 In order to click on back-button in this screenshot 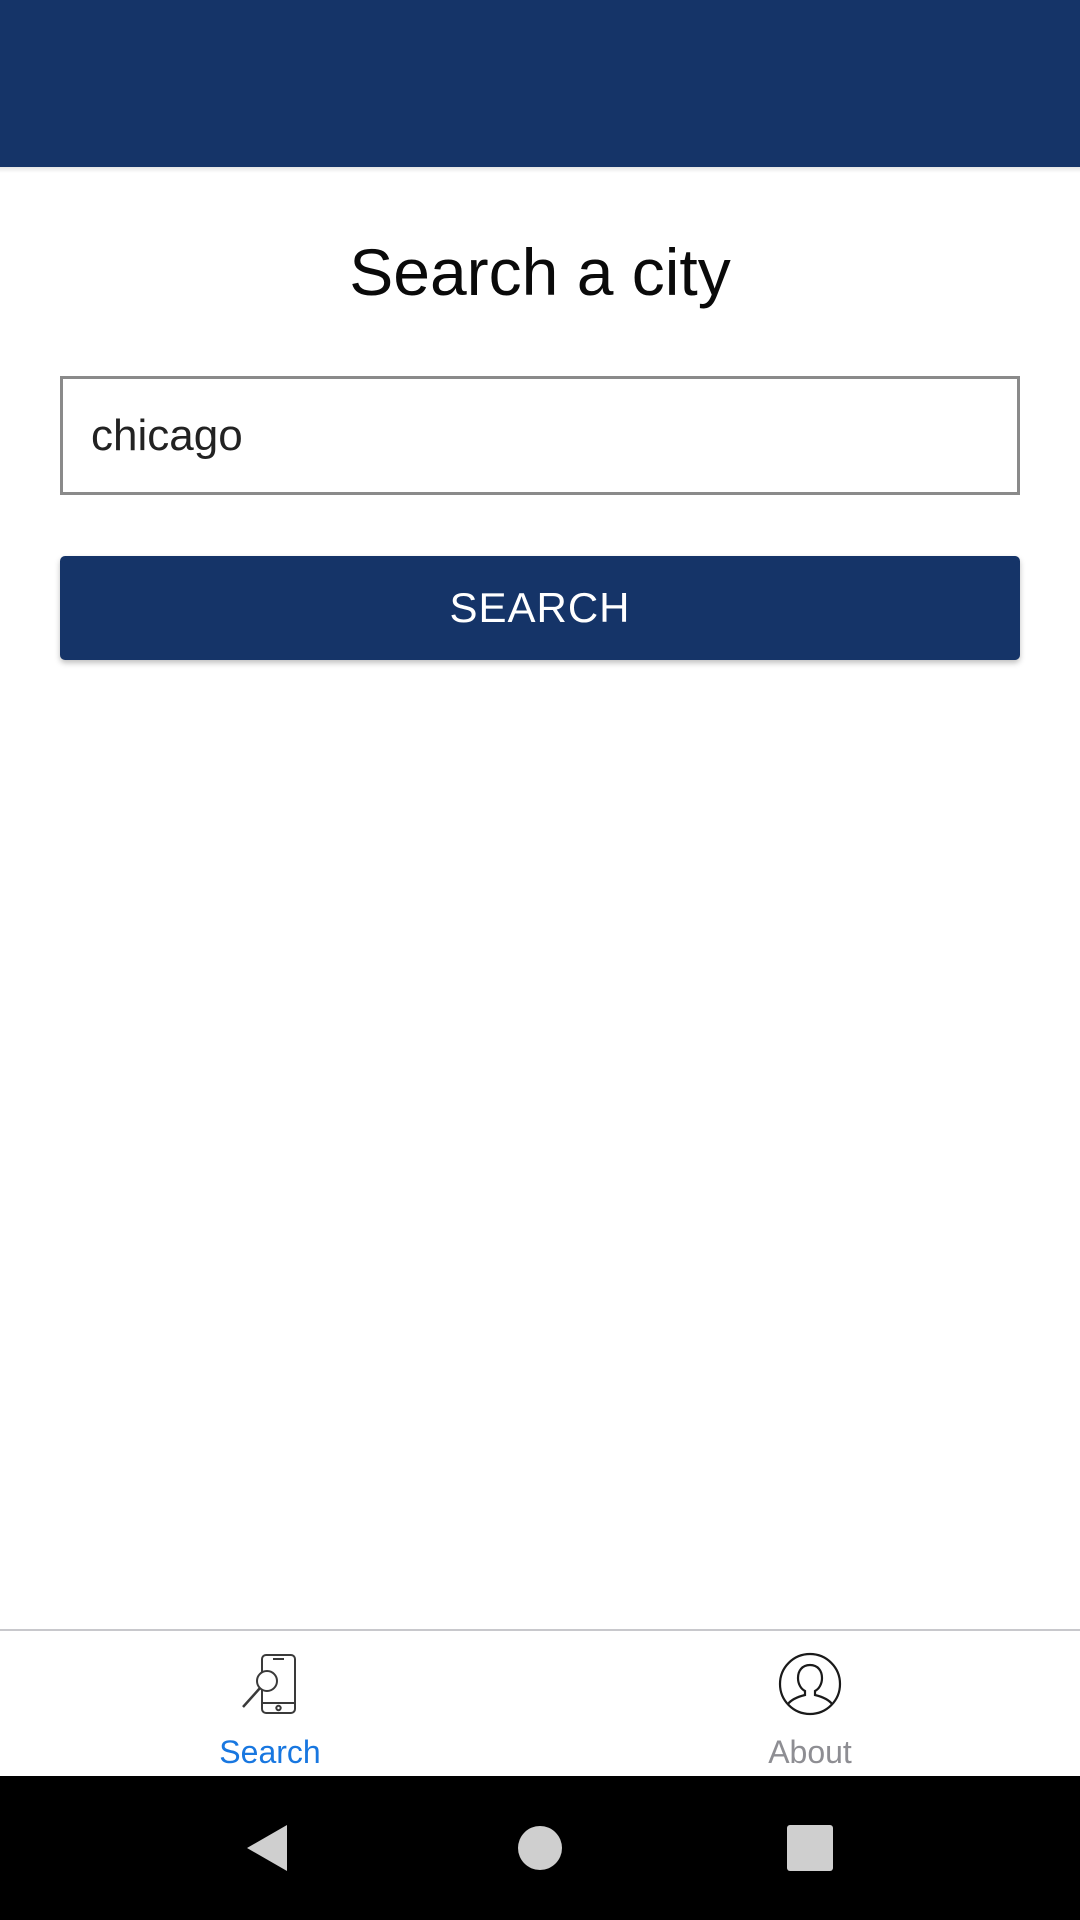, I will do `click(268, 1848)`.